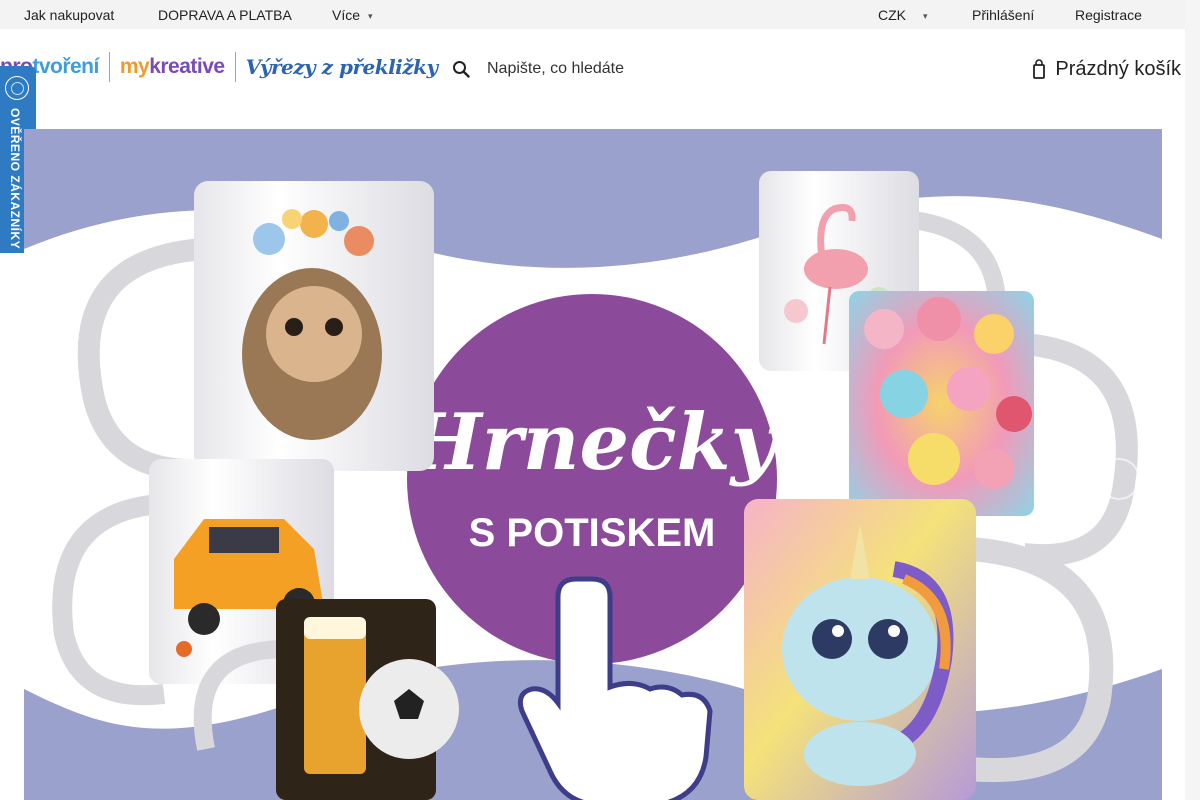  I want to click on cart-label: Prázdný košík, so click(1118, 68).